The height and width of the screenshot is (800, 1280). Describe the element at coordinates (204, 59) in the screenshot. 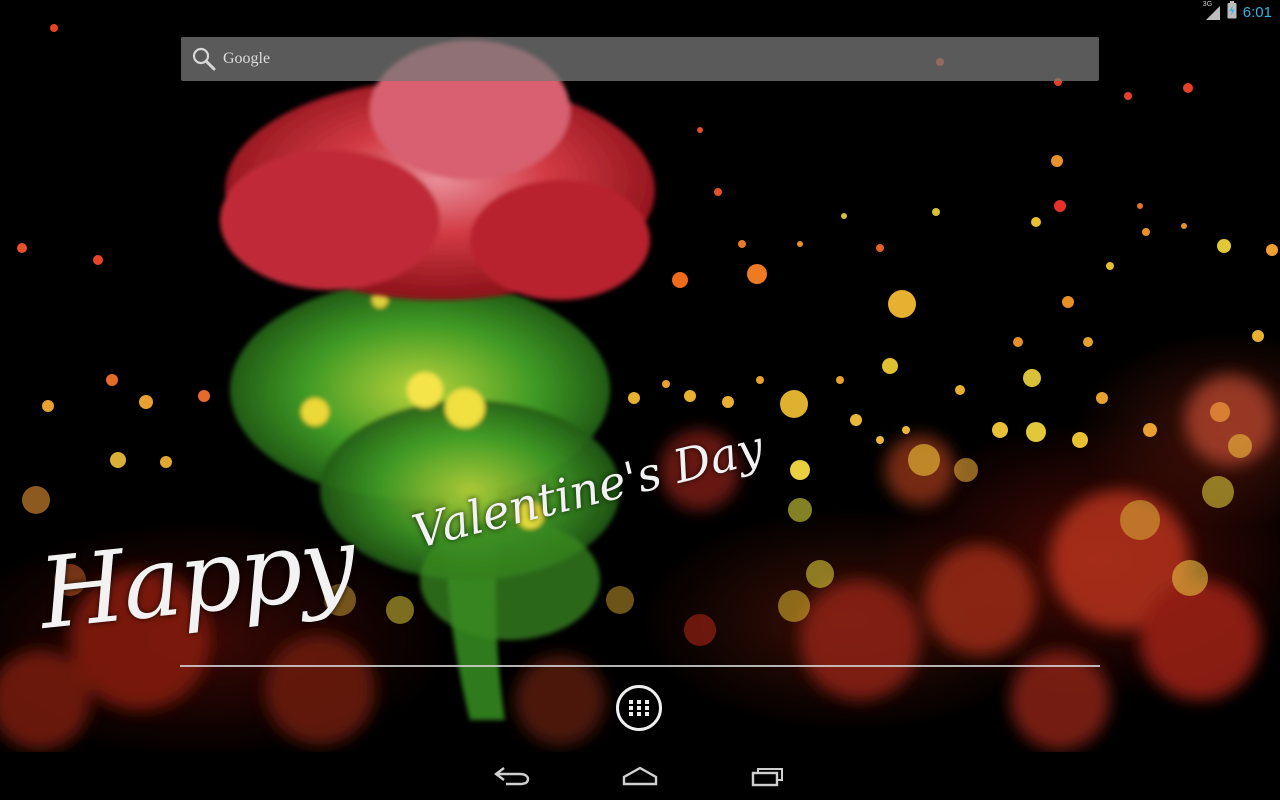

I see `search-icon` at that location.